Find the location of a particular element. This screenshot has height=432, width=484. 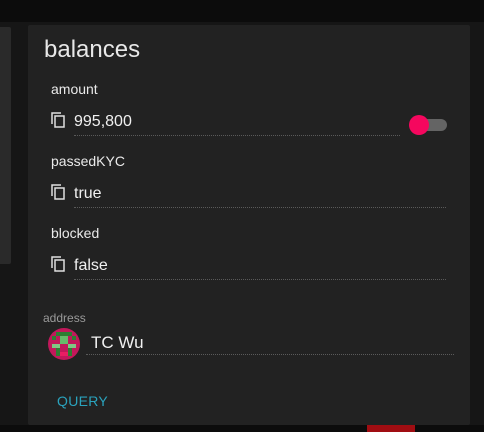

amount-underline is located at coordinates (237, 135).